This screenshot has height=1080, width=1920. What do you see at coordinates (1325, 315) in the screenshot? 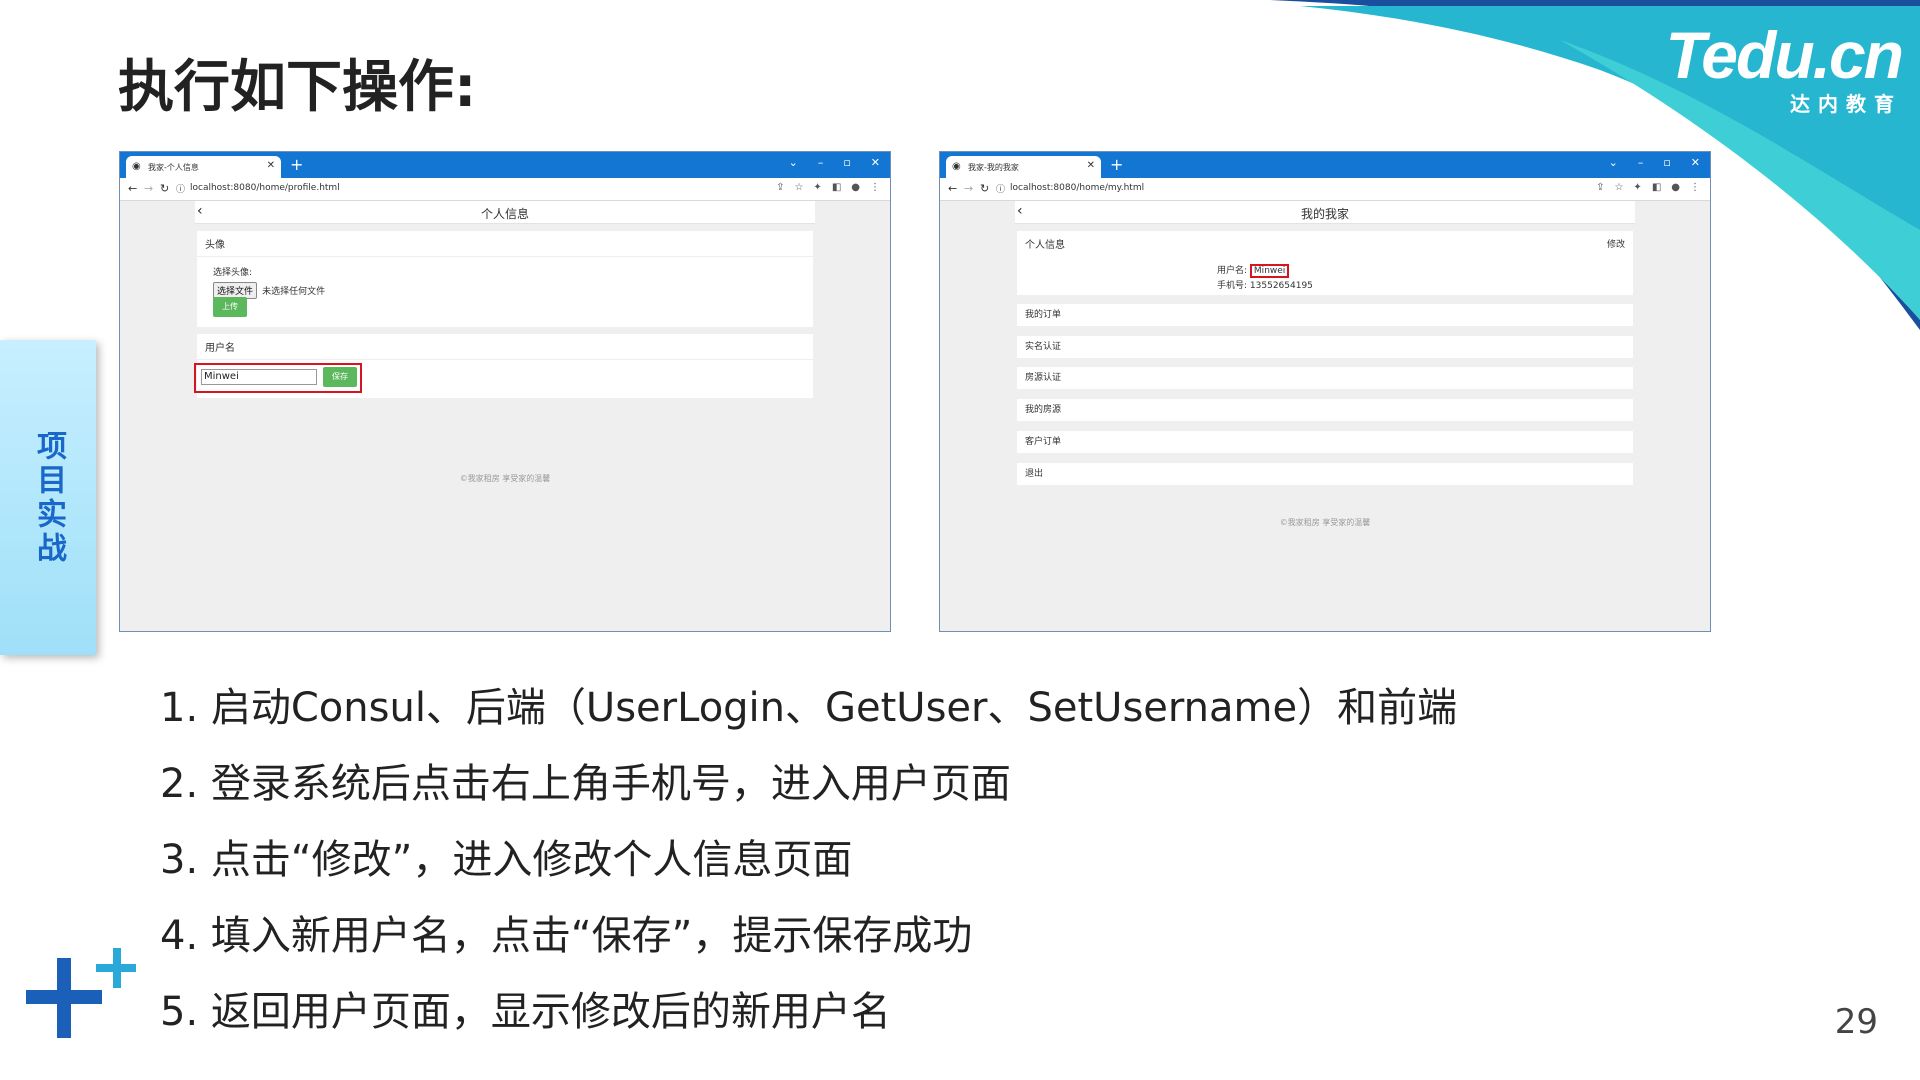
I see `menu-item-orders: 我的订单` at bounding box center [1325, 315].